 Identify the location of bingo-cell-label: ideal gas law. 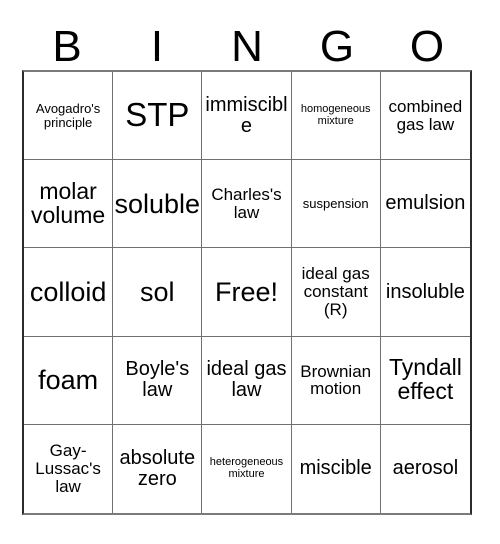
(246, 380).